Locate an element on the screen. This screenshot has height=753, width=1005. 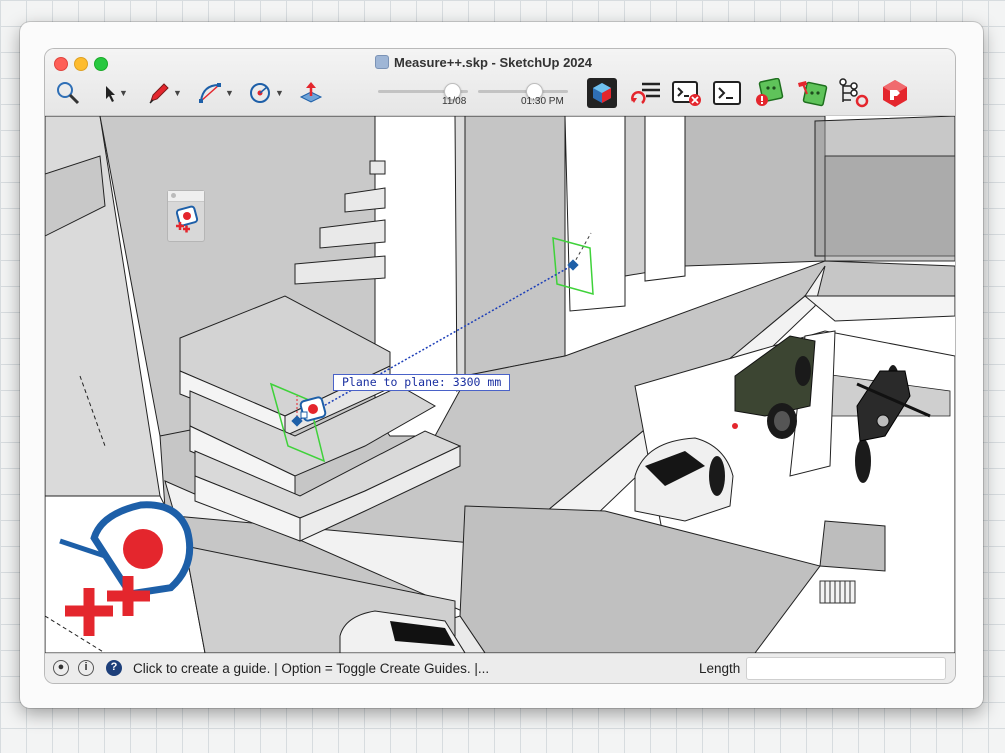
close-console-button is located at coordinates (687, 93).